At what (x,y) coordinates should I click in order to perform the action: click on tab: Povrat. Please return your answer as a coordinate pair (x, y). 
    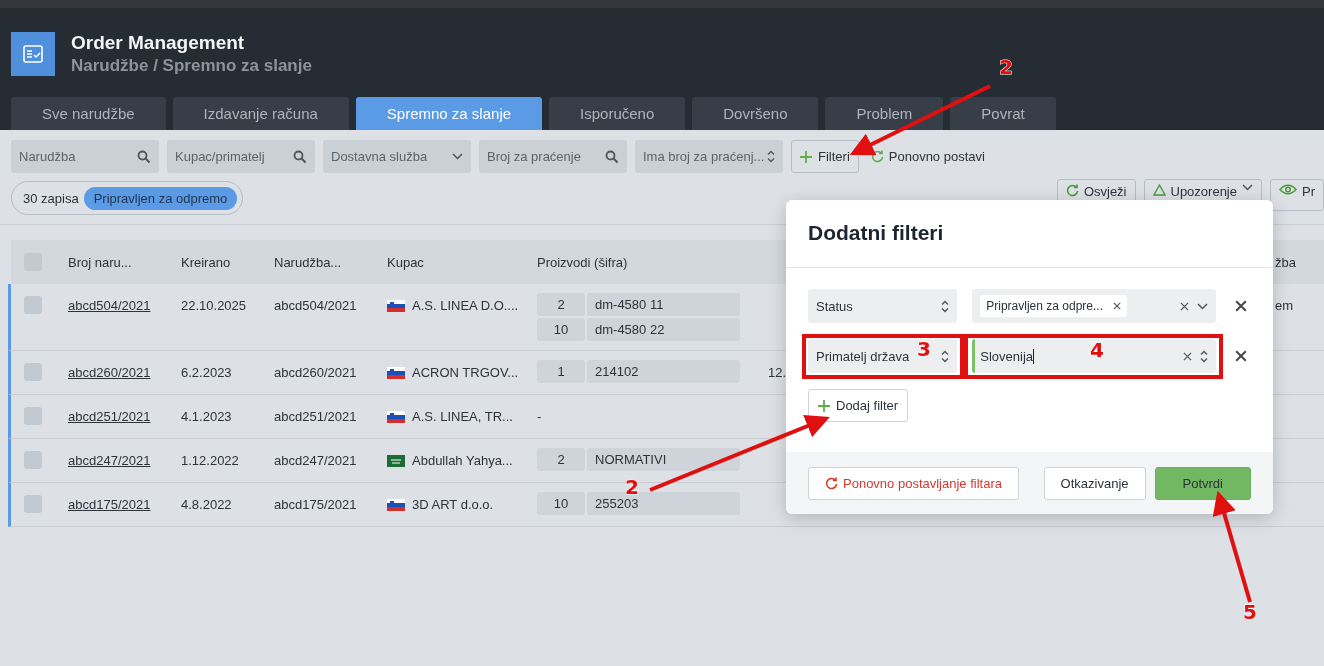
    Looking at the image, I should click on (1003, 113).